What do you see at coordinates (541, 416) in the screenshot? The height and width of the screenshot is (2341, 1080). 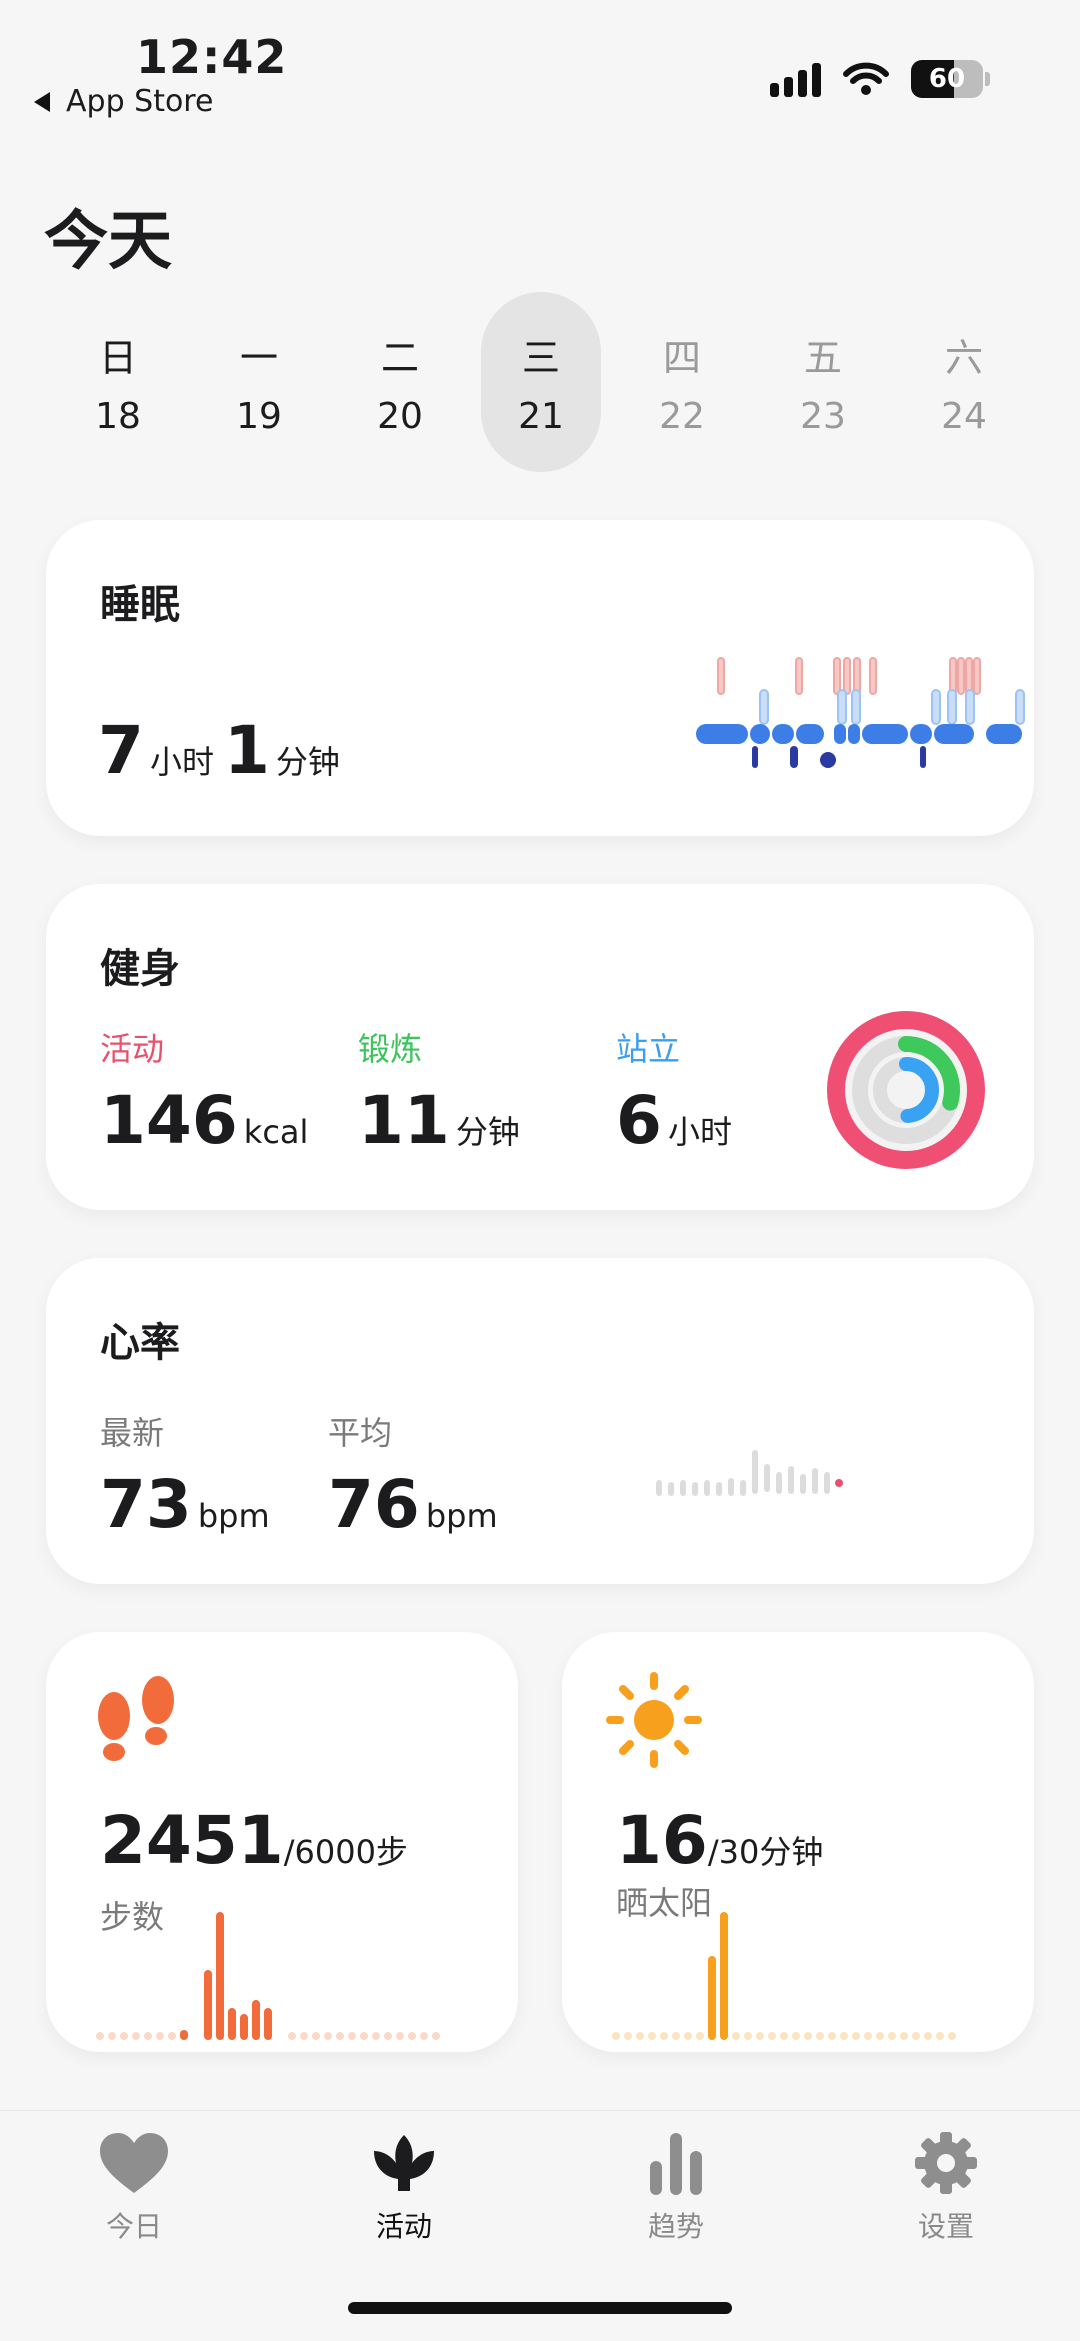 I see `day-date: 21` at bounding box center [541, 416].